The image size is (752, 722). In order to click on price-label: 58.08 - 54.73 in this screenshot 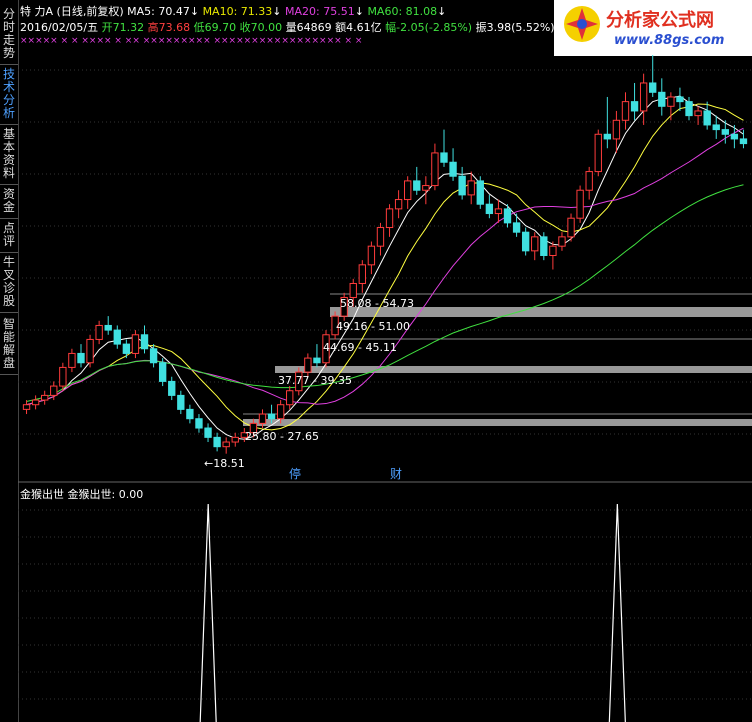, I will do `click(377, 303)`.